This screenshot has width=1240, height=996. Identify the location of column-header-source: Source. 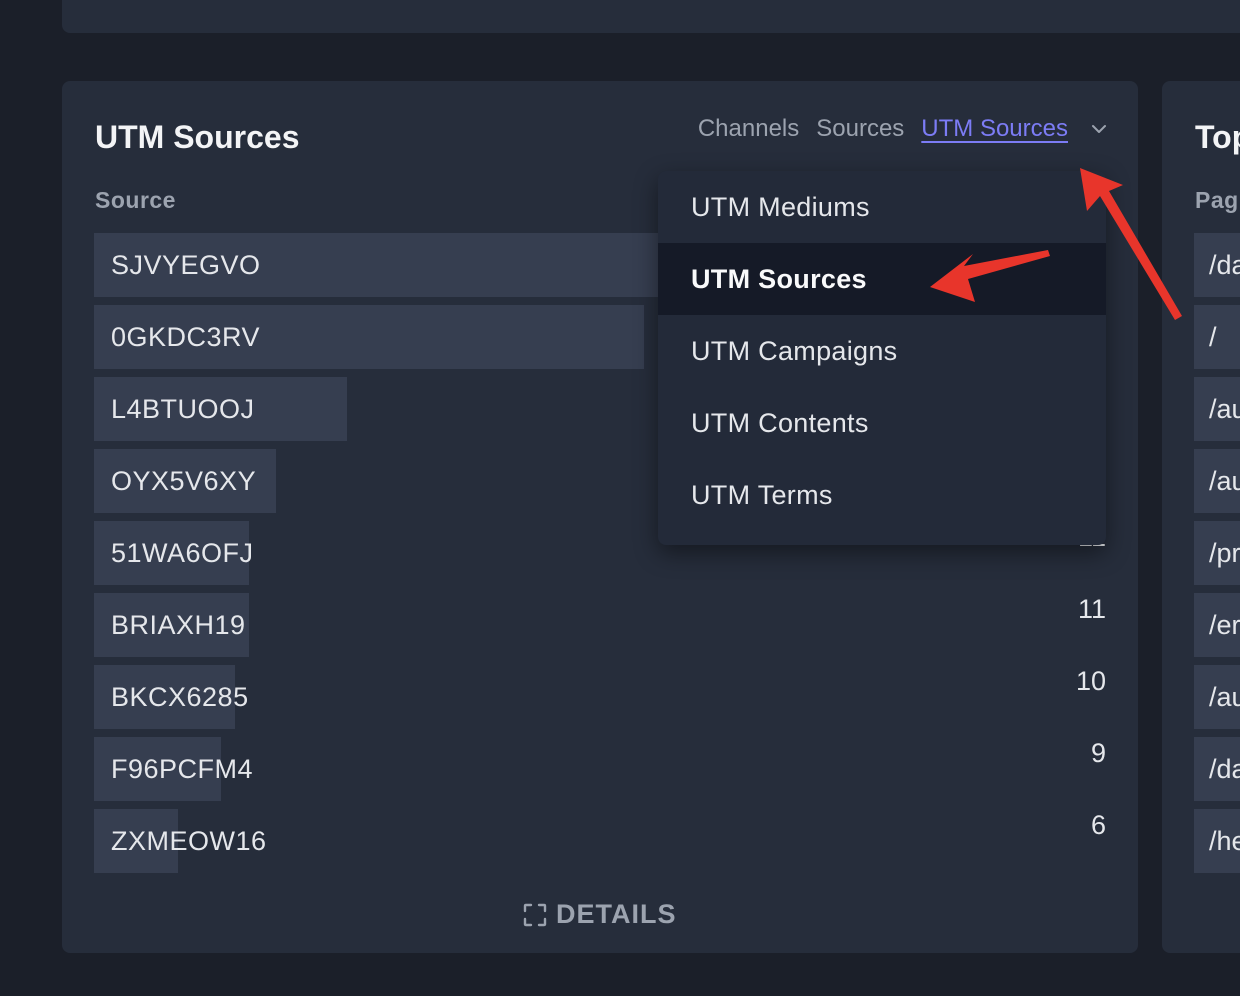
(135, 200).